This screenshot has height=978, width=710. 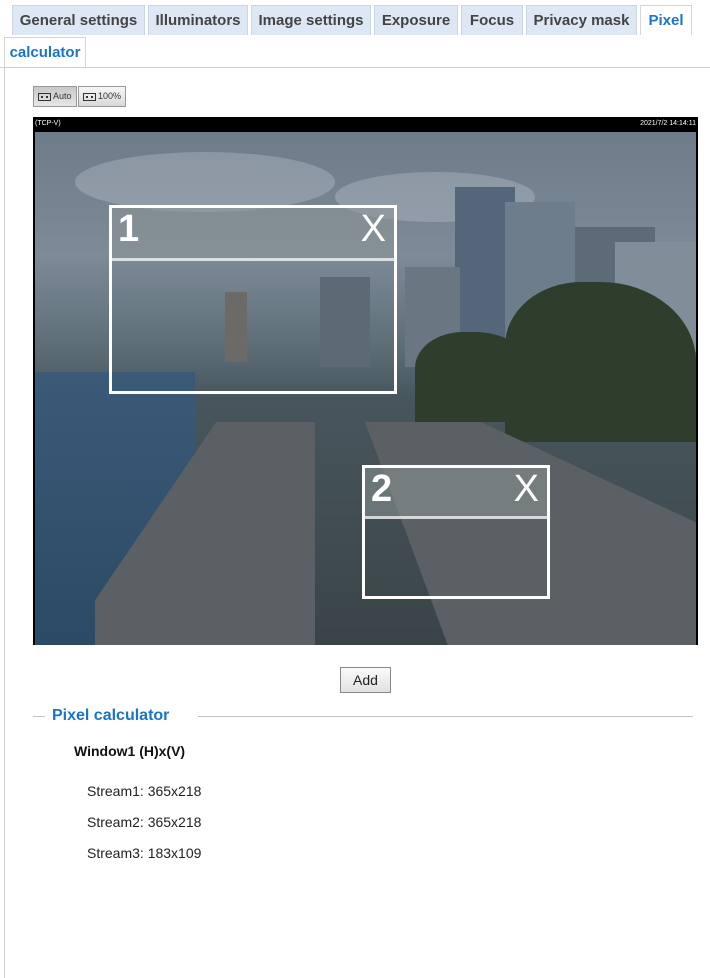 What do you see at coordinates (110, 96) in the screenshot?
I see `view-100-label: 100%` at bounding box center [110, 96].